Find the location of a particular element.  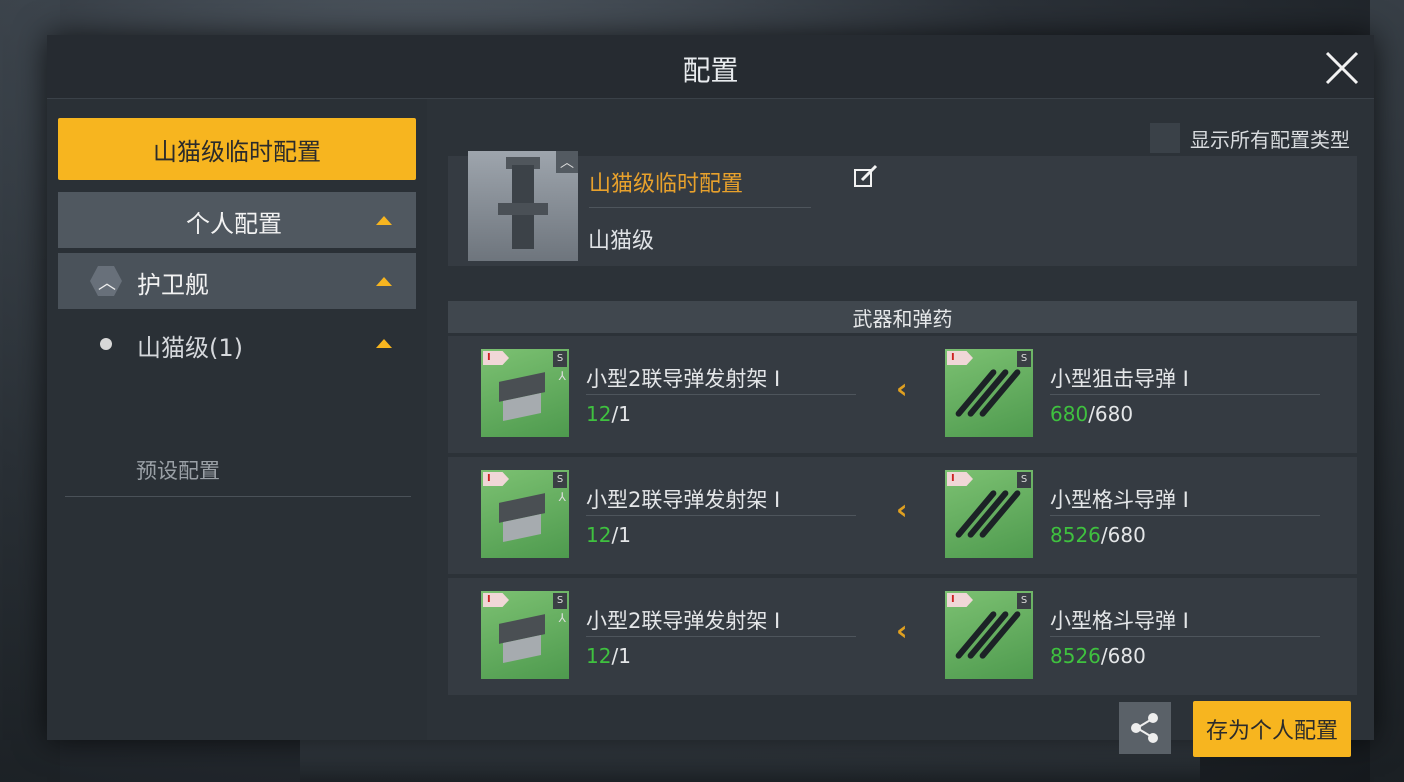

close-button is located at coordinates (1342, 68).